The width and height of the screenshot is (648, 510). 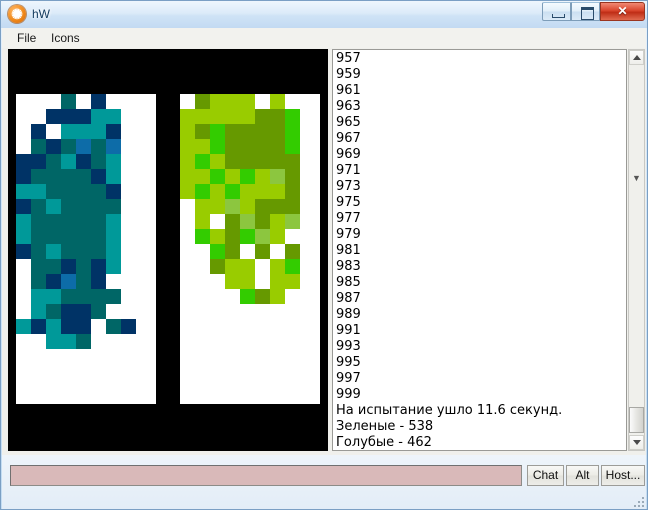 I want to click on log-line: 971, so click(x=348, y=170).